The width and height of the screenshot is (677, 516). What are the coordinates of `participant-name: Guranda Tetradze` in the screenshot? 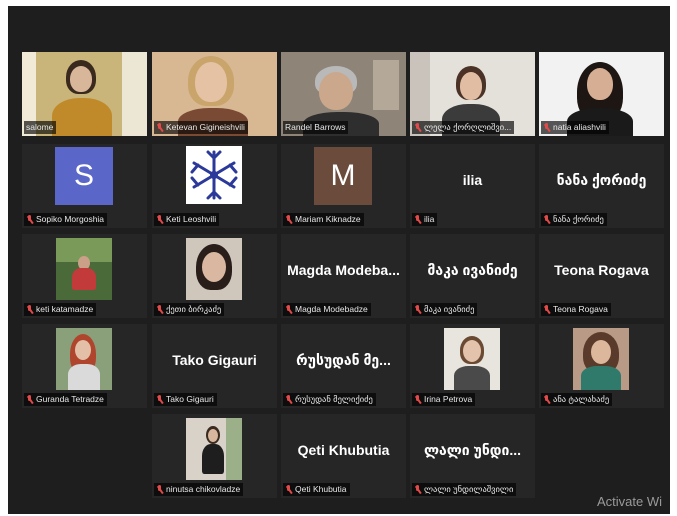 It's located at (70, 399).